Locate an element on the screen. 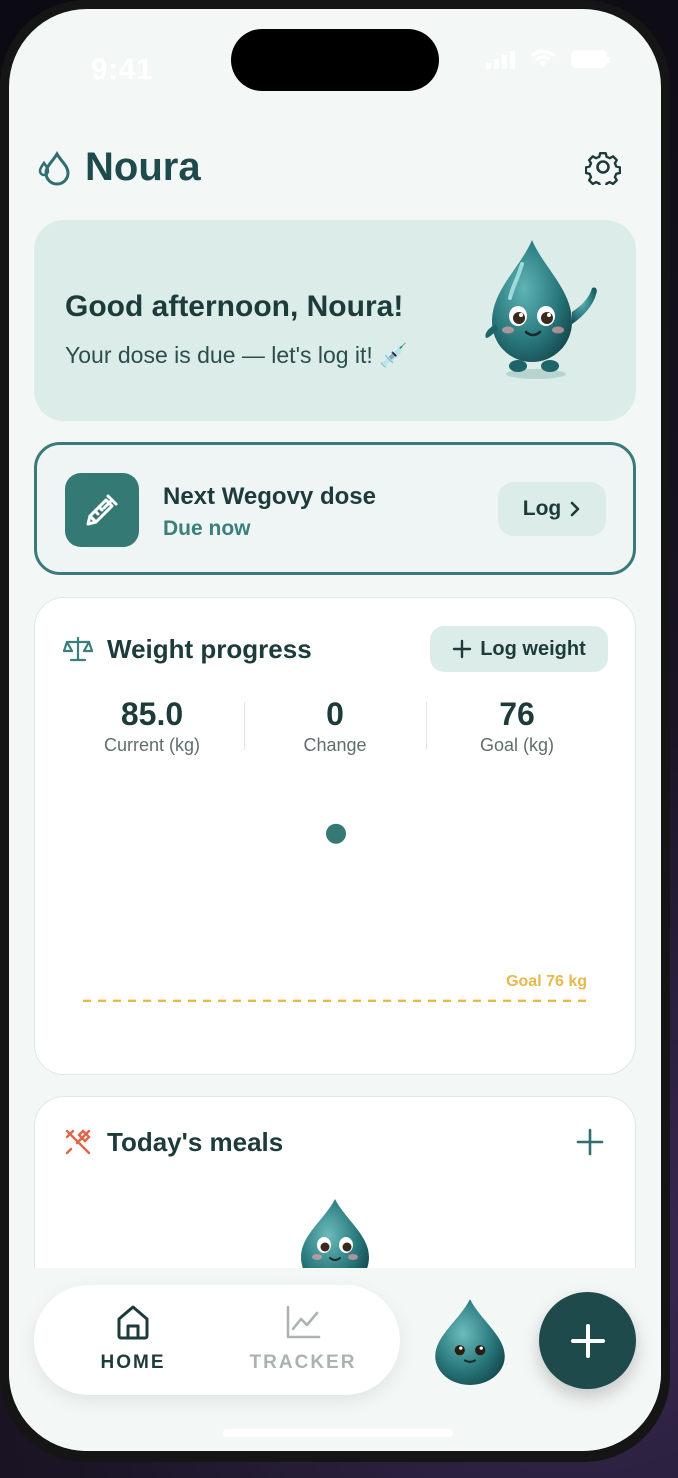 Image resolution: width=678 pixels, height=1478 pixels. stat-current: 85.0 Current (kg) is located at coordinates (152, 726).